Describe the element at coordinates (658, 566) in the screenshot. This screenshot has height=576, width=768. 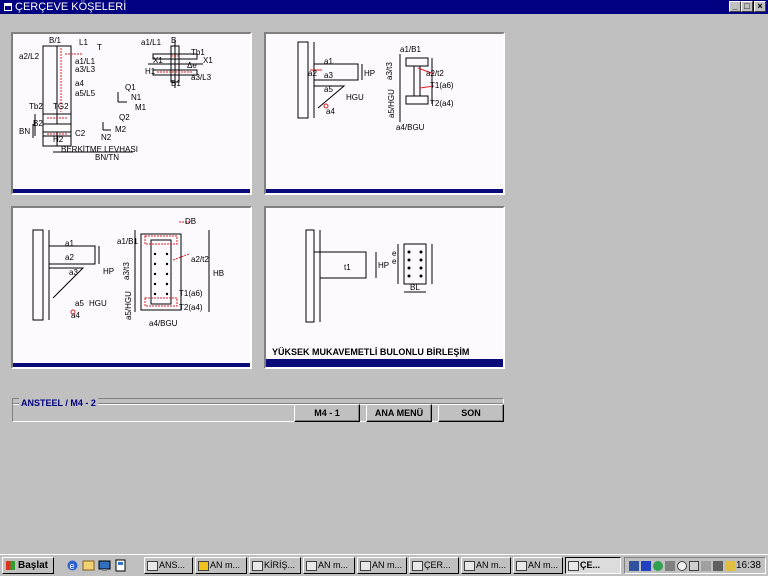
I see `globe-icon` at that location.